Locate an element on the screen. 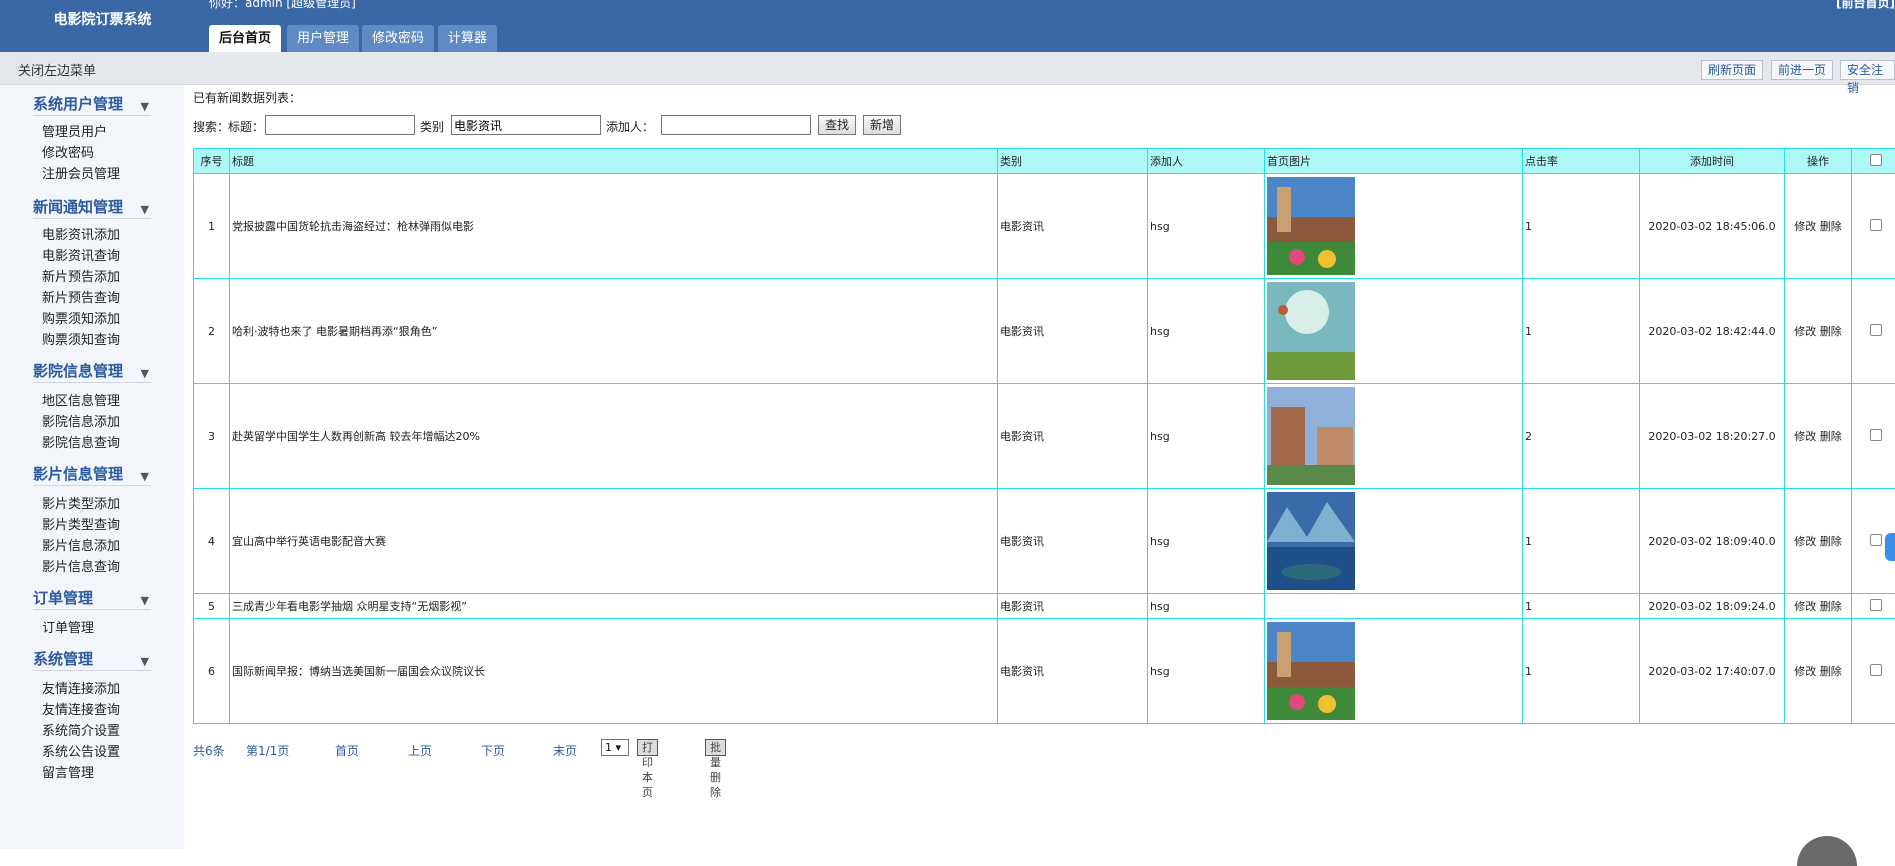 The image size is (1895, 866). row-no: 2 is located at coordinates (212, 331).